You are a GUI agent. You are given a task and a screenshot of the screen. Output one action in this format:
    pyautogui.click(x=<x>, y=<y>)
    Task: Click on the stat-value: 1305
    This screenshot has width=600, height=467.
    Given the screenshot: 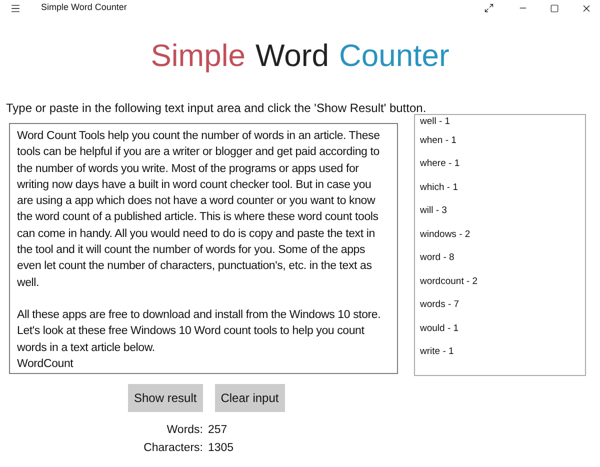 What is the action you would take?
    pyautogui.click(x=221, y=448)
    